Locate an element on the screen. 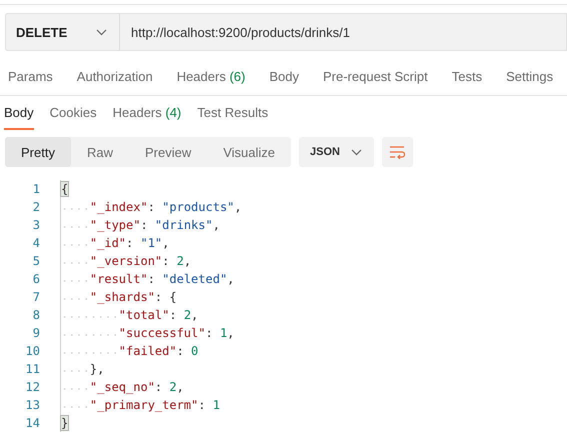  json-string: "deleted" is located at coordinates (195, 279).